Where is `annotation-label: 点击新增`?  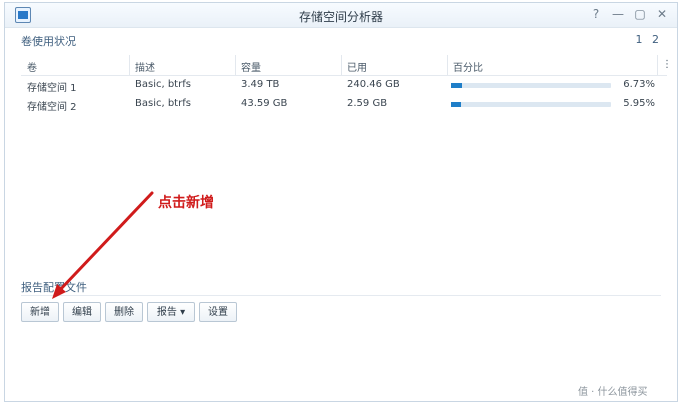
annotation-label: 点击新增 is located at coordinates (186, 203).